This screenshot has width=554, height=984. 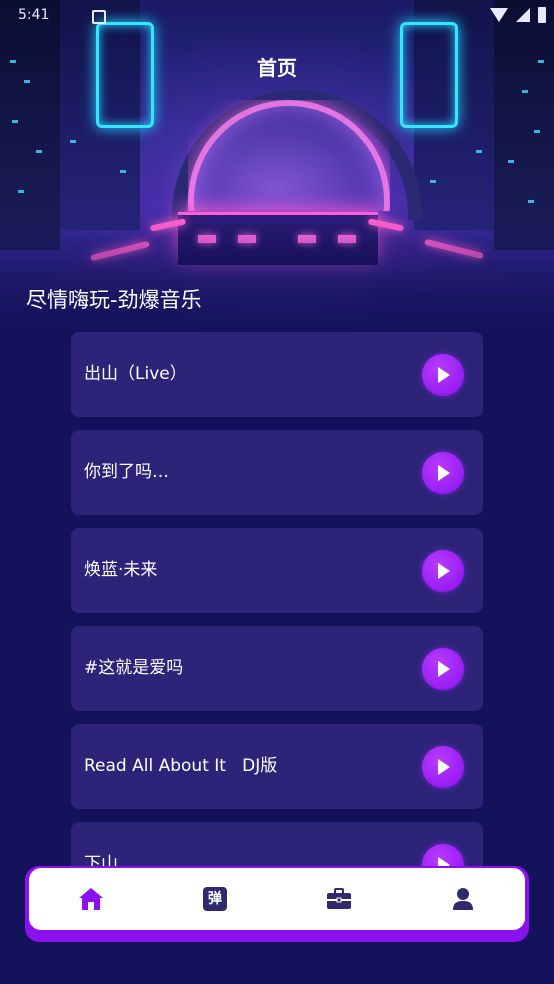 I want to click on danmu-icon: 弹, so click(x=215, y=899).